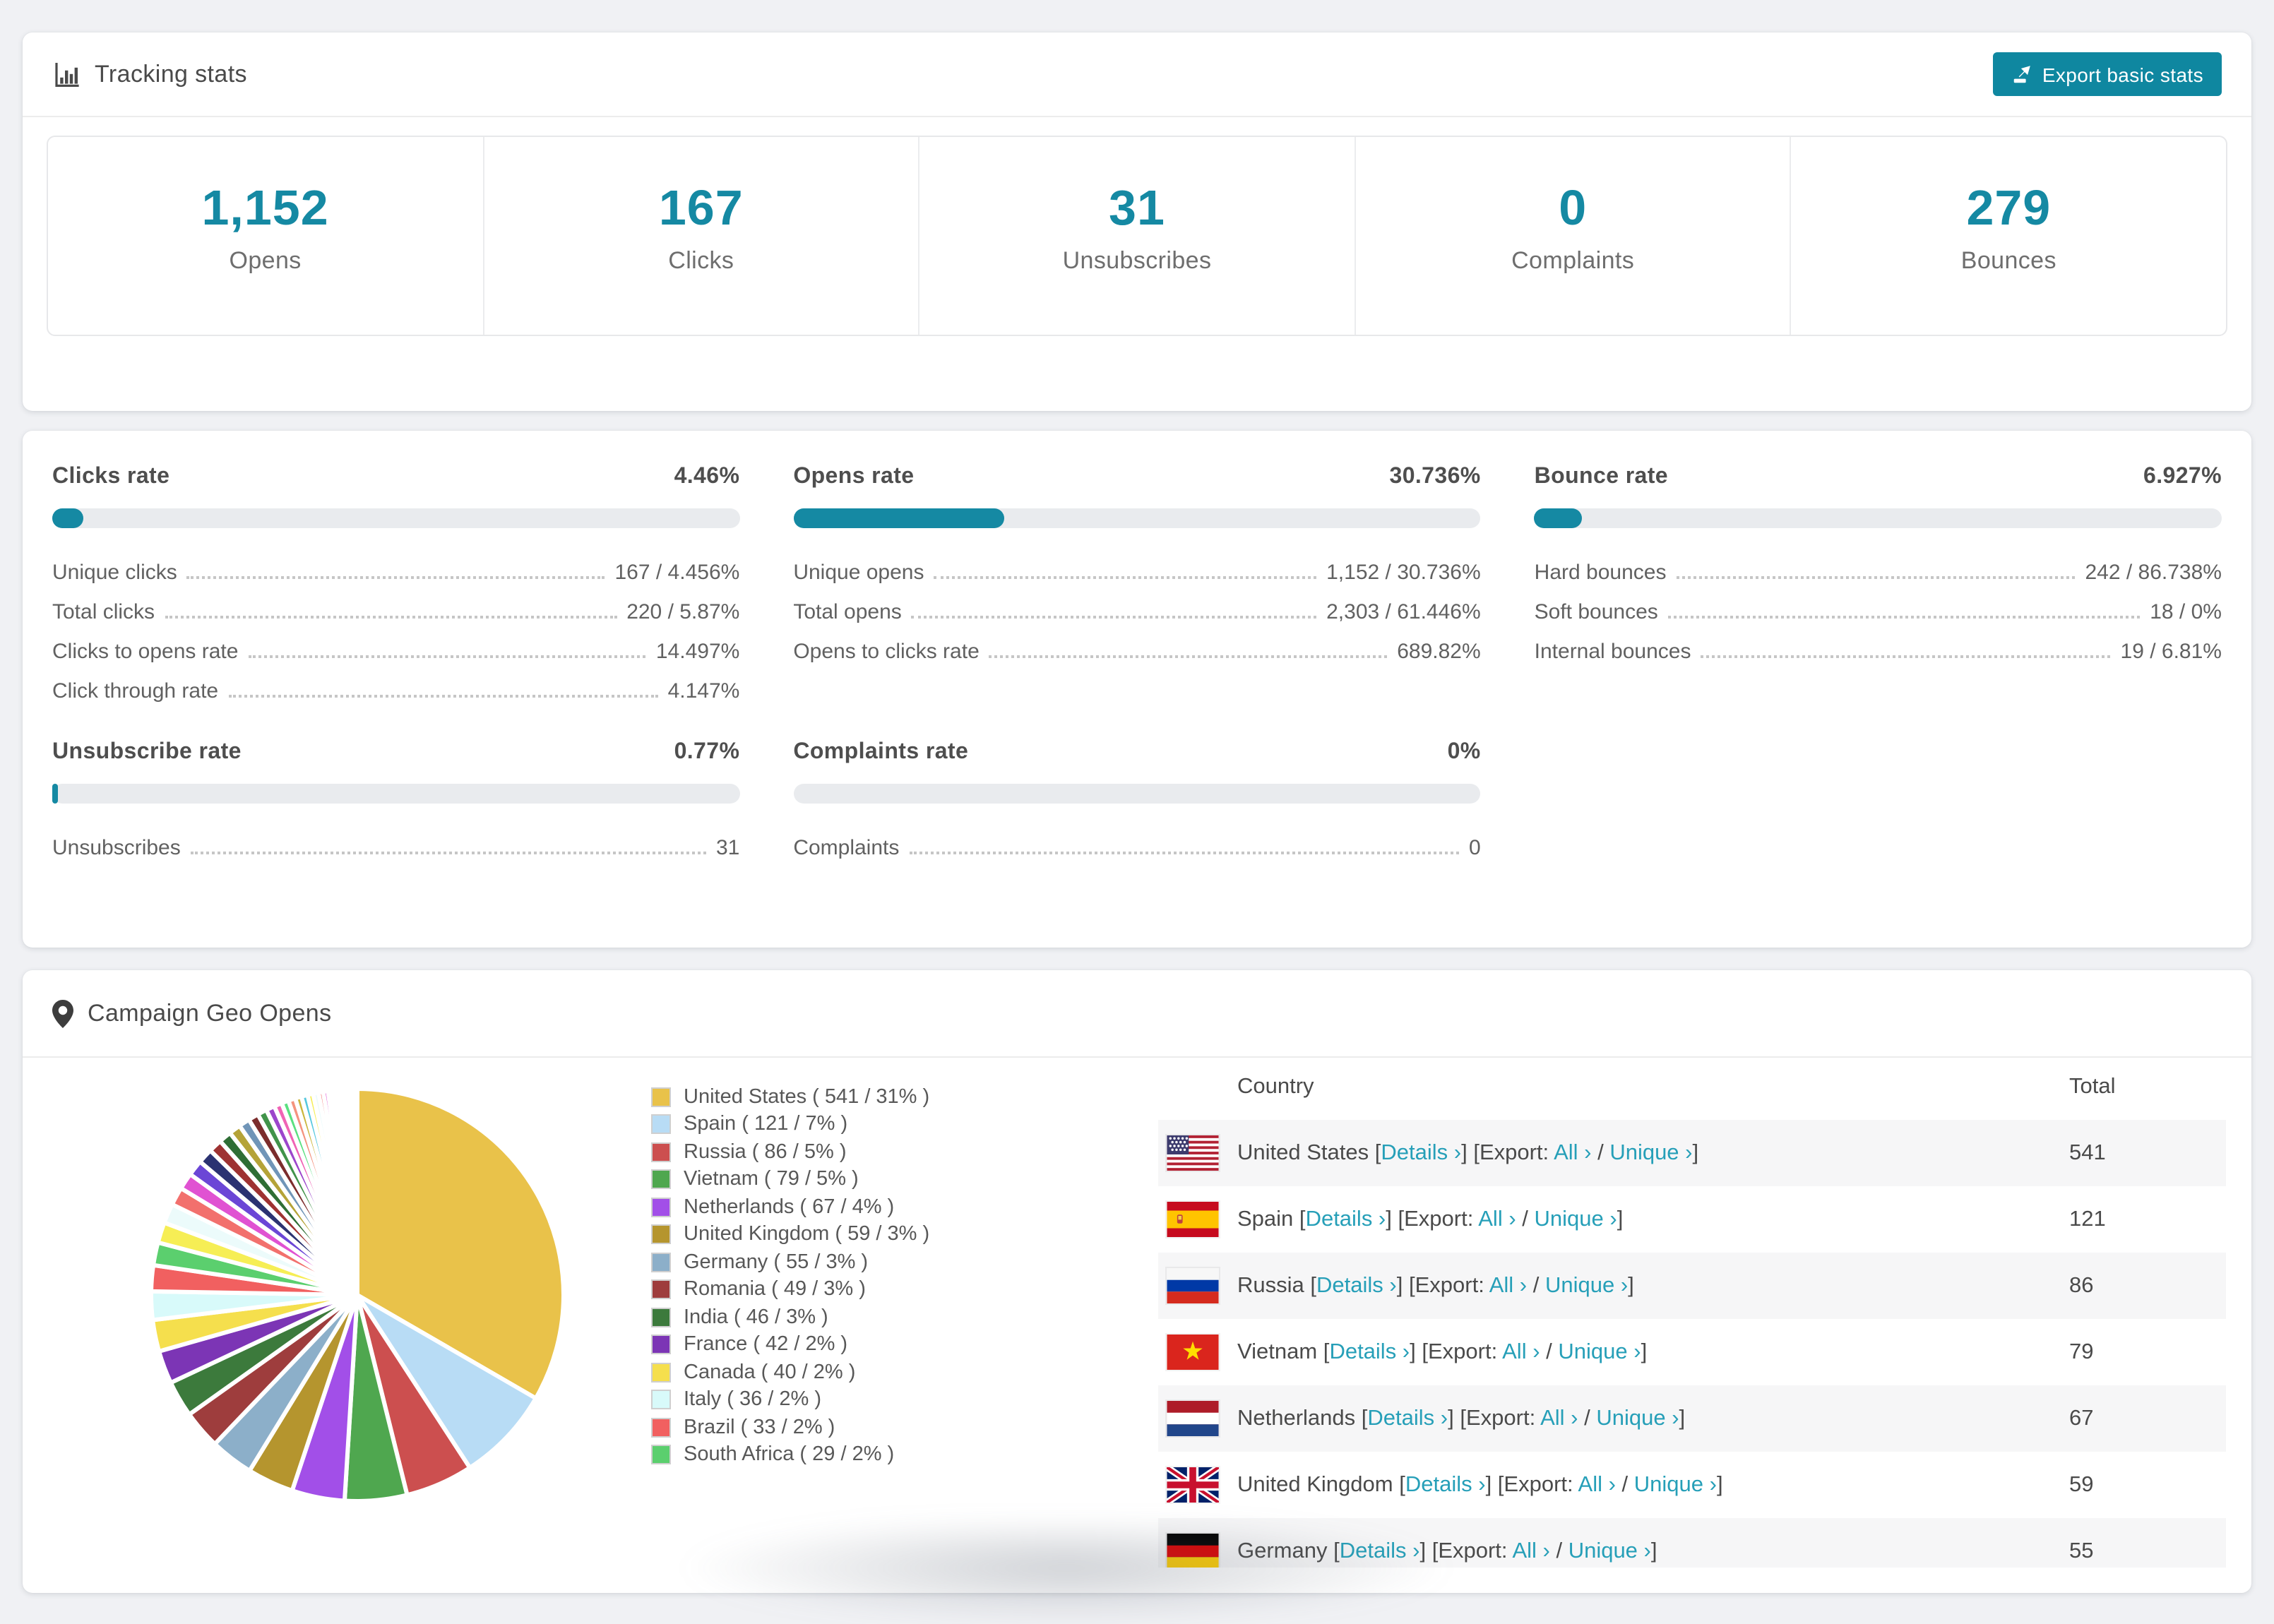 Image resolution: width=2274 pixels, height=1624 pixels. What do you see at coordinates (790, 1455) in the screenshot?
I see `legend-item: South Africa ( 29 / 2% )` at bounding box center [790, 1455].